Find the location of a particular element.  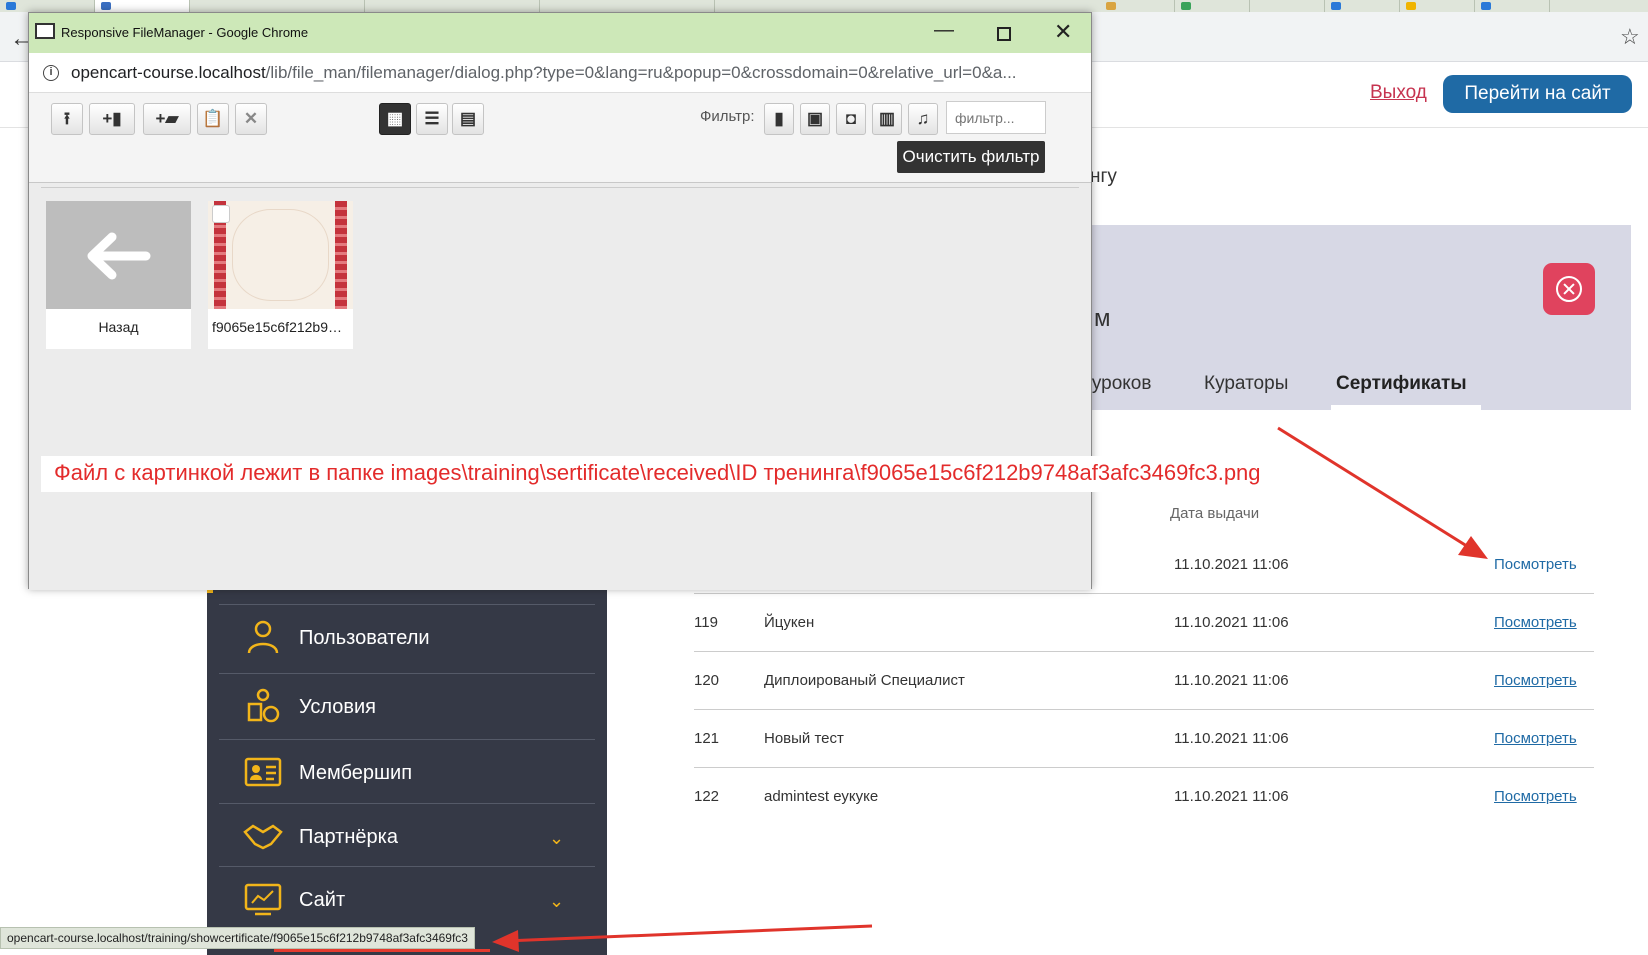

filter-images-button: ▣ is located at coordinates (815, 119).